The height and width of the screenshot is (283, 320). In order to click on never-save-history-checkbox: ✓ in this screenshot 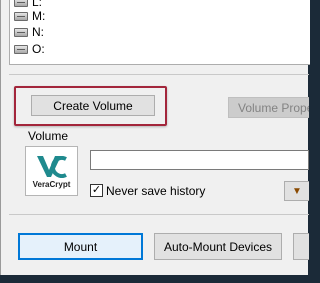, I will do `click(96, 190)`.